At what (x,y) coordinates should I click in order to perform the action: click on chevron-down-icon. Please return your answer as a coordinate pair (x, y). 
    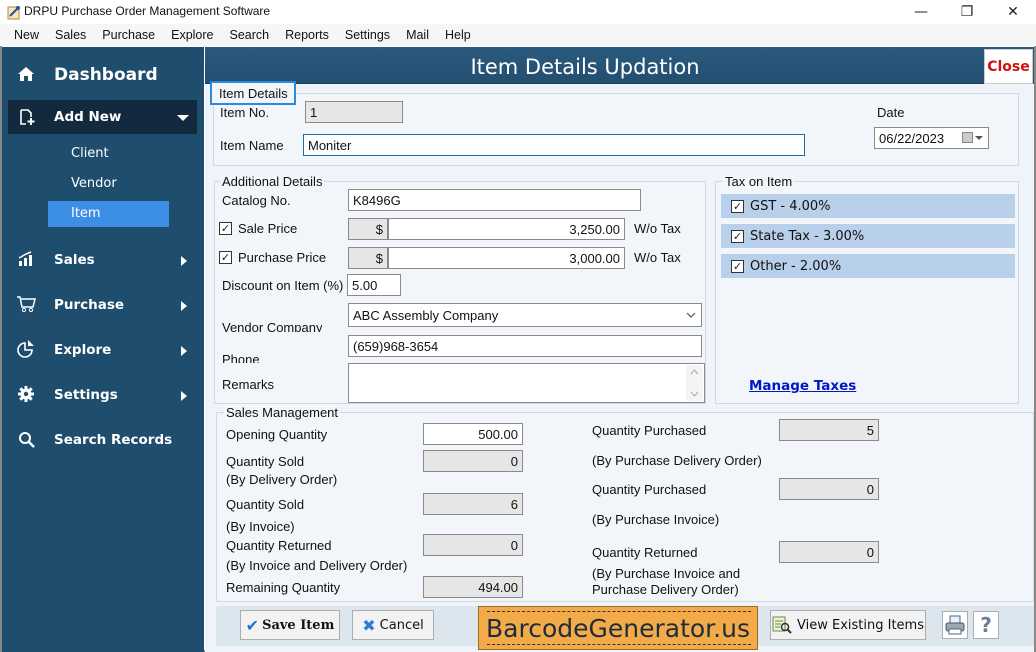
    Looking at the image, I should click on (691, 315).